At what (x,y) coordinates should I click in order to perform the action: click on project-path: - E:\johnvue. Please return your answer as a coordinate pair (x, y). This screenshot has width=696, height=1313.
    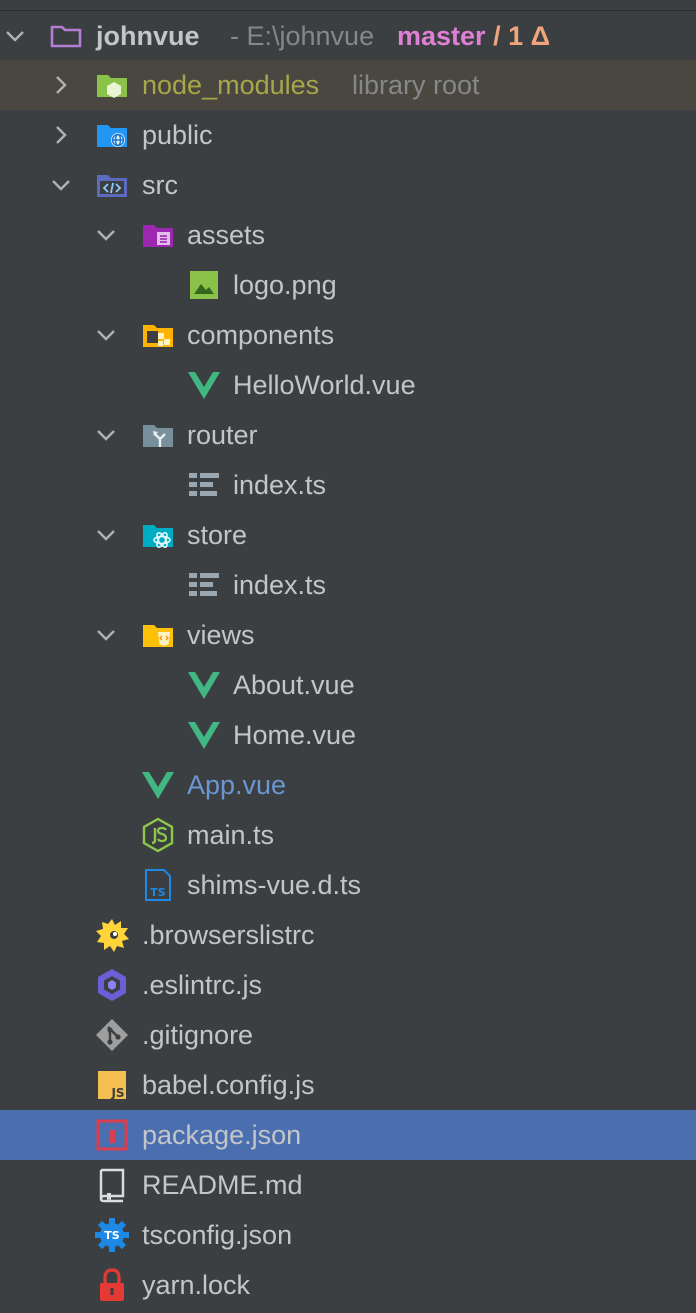
    Looking at the image, I should click on (302, 36).